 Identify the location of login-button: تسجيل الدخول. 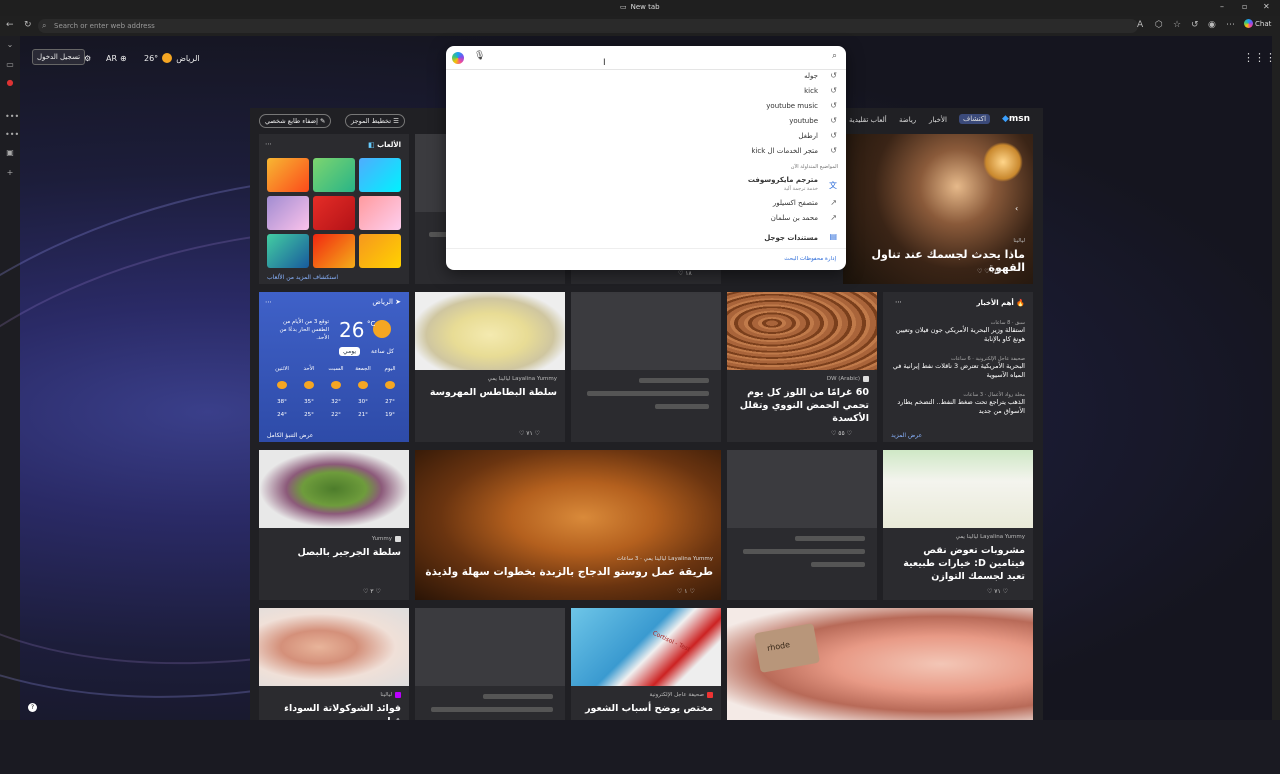
(59, 57).